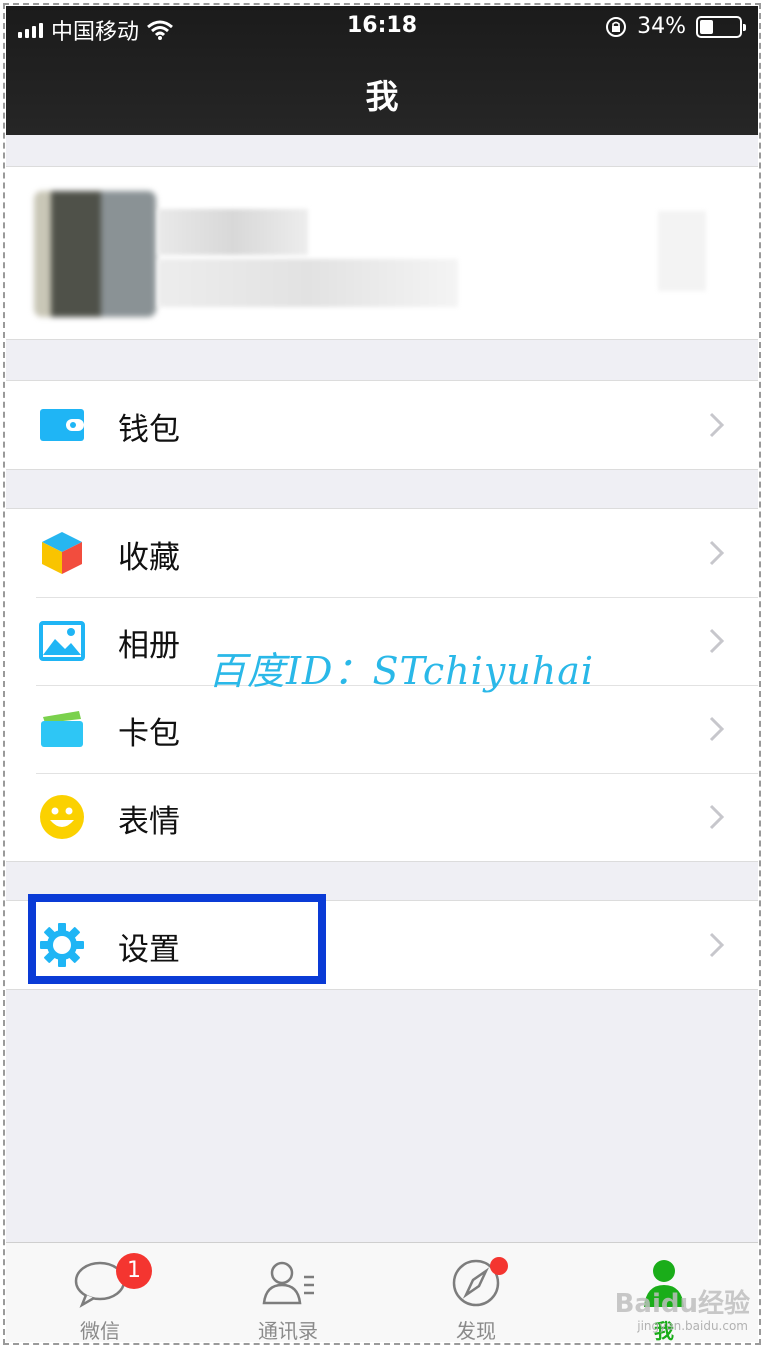 This screenshot has height=1348, width=764. What do you see at coordinates (62, 553) in the screenshot?
I see `cube-icon` at bounding box center [62, 553].